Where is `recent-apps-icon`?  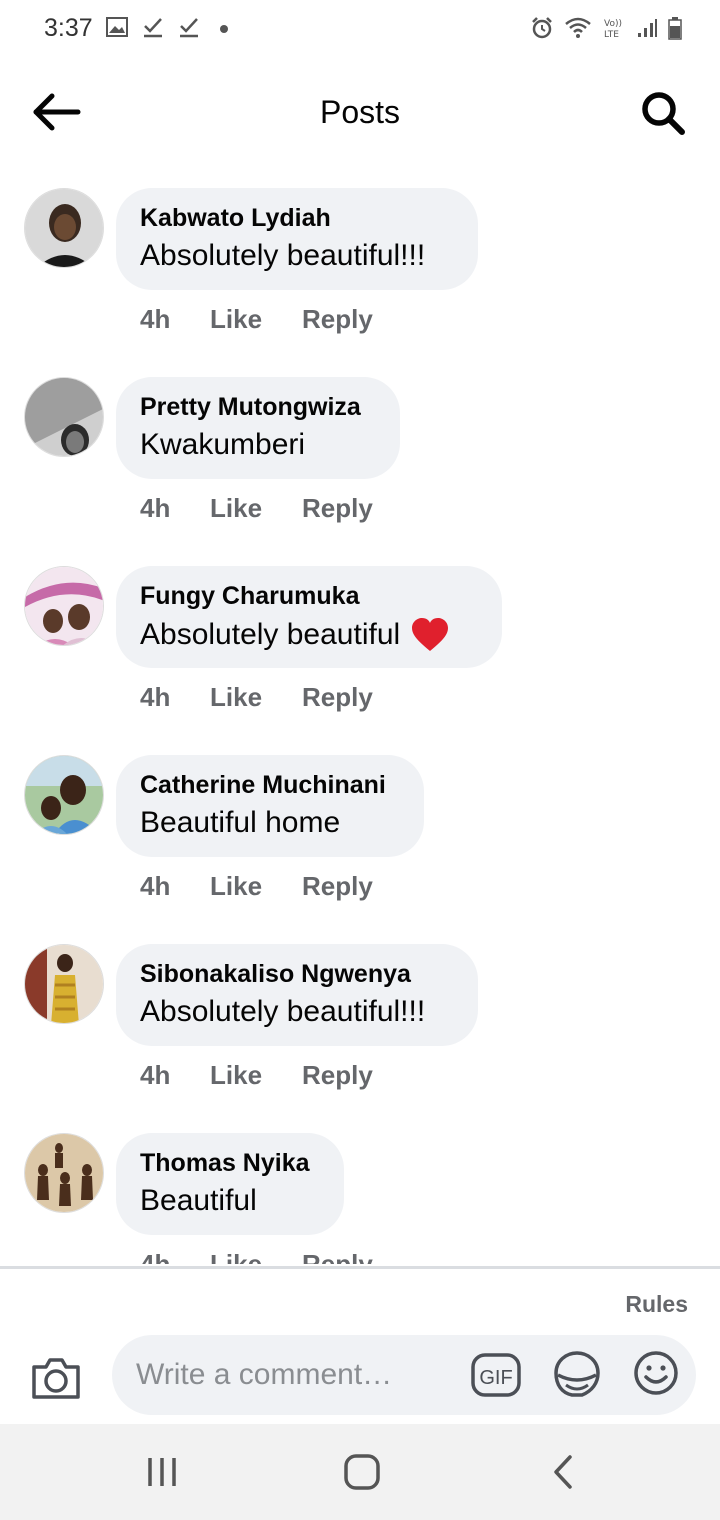 recent-apps-icon is located at coordinates (162, 1472).